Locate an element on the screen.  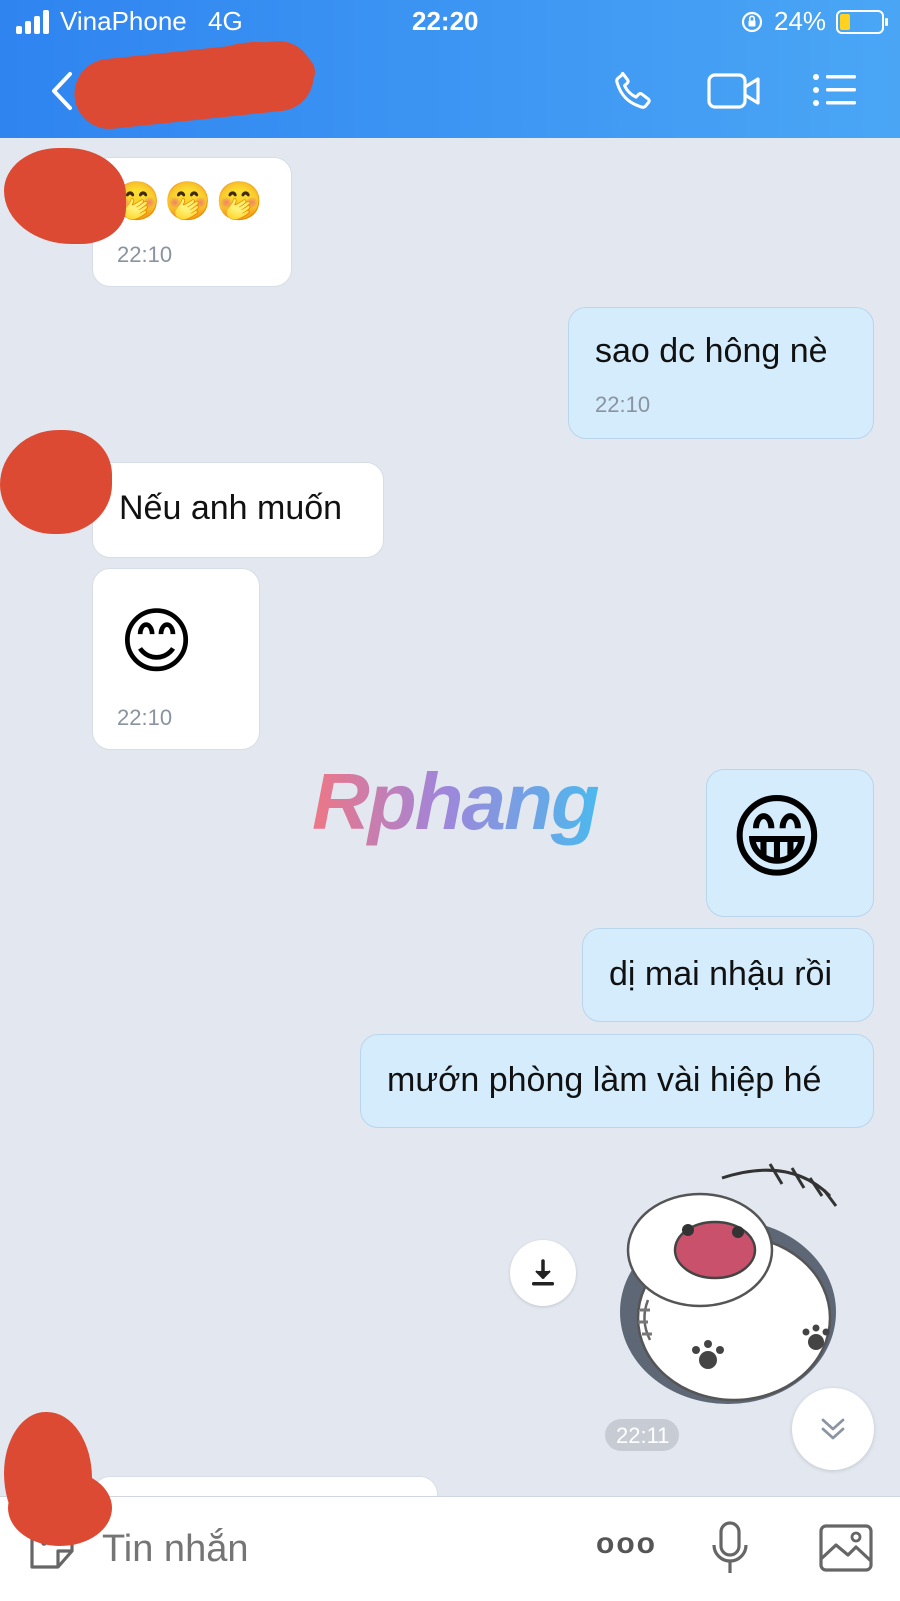
cat-sticker is located at coordinates (735, 1285).